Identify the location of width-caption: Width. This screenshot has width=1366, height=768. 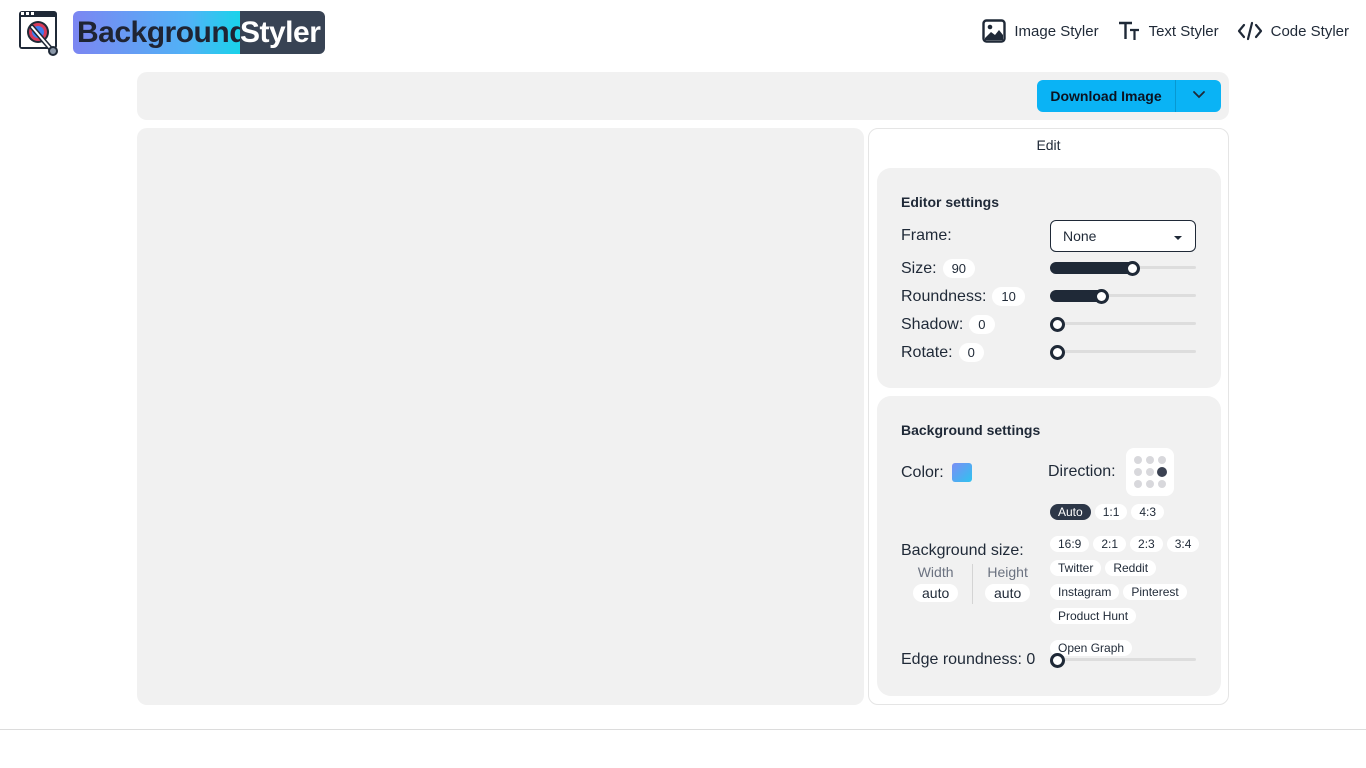
(935, 572).